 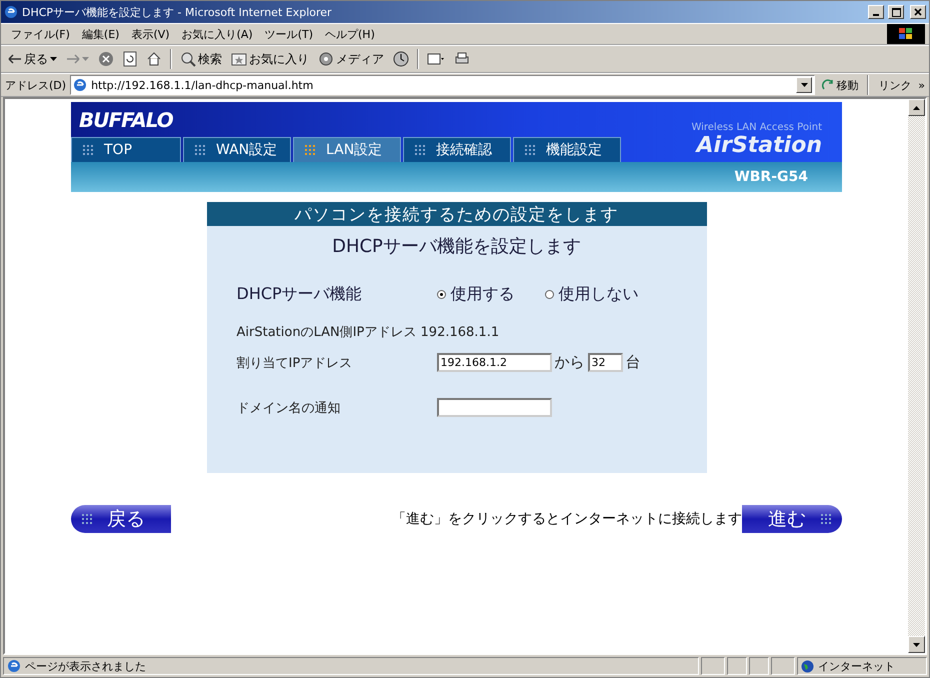 I want to click on model-name: WBR-G54, so click(x=771, y=177).